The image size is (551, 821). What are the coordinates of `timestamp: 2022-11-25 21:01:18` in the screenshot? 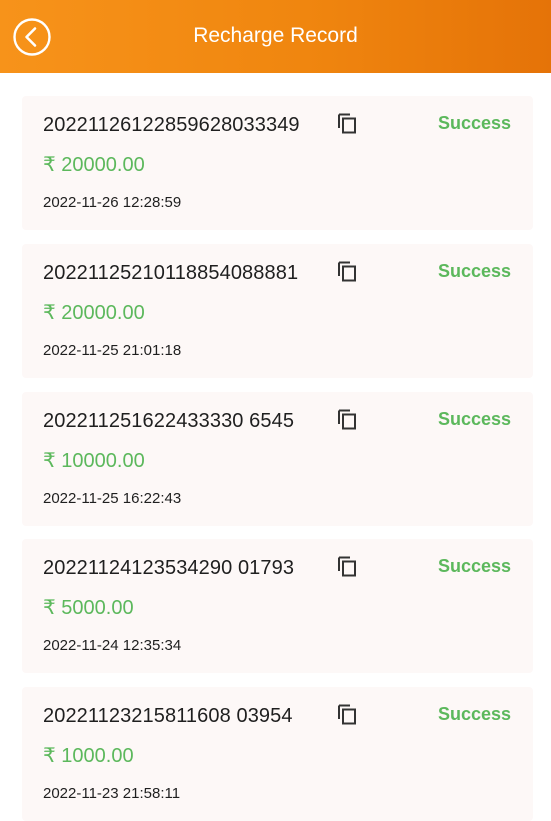 It's located at (112, 350).